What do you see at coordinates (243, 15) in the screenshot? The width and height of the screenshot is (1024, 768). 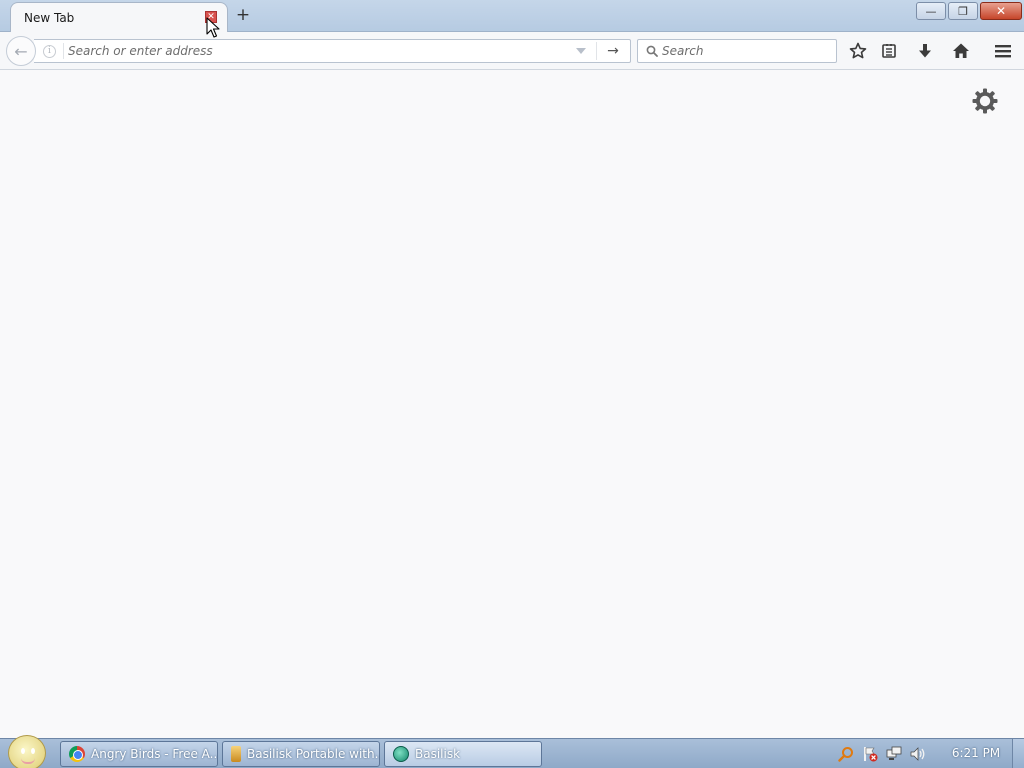 I see `new-tab-button: +` at bounding box center [243, 15].